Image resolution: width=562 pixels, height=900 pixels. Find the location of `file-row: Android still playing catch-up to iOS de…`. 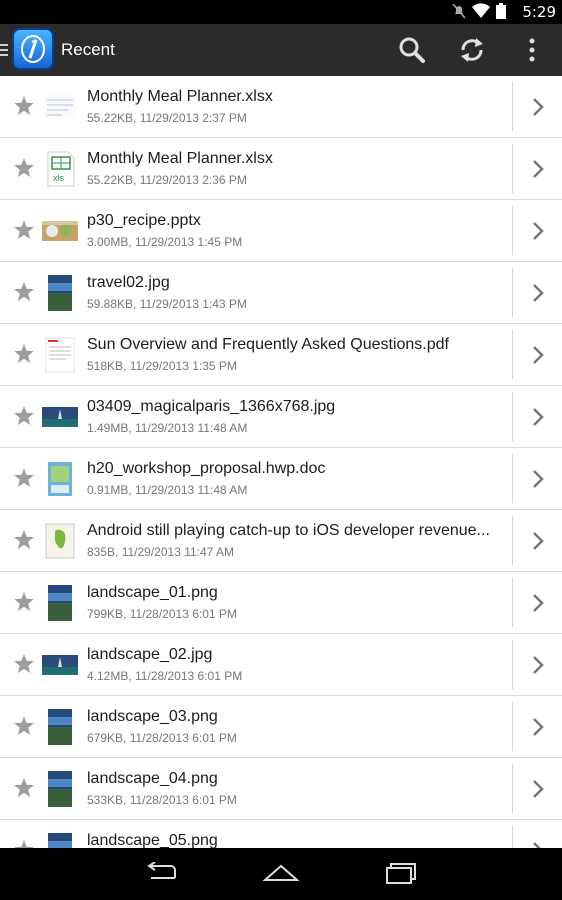

file-row: Android still playing catch-up to iOS de… is located at coordinates (281, 541).